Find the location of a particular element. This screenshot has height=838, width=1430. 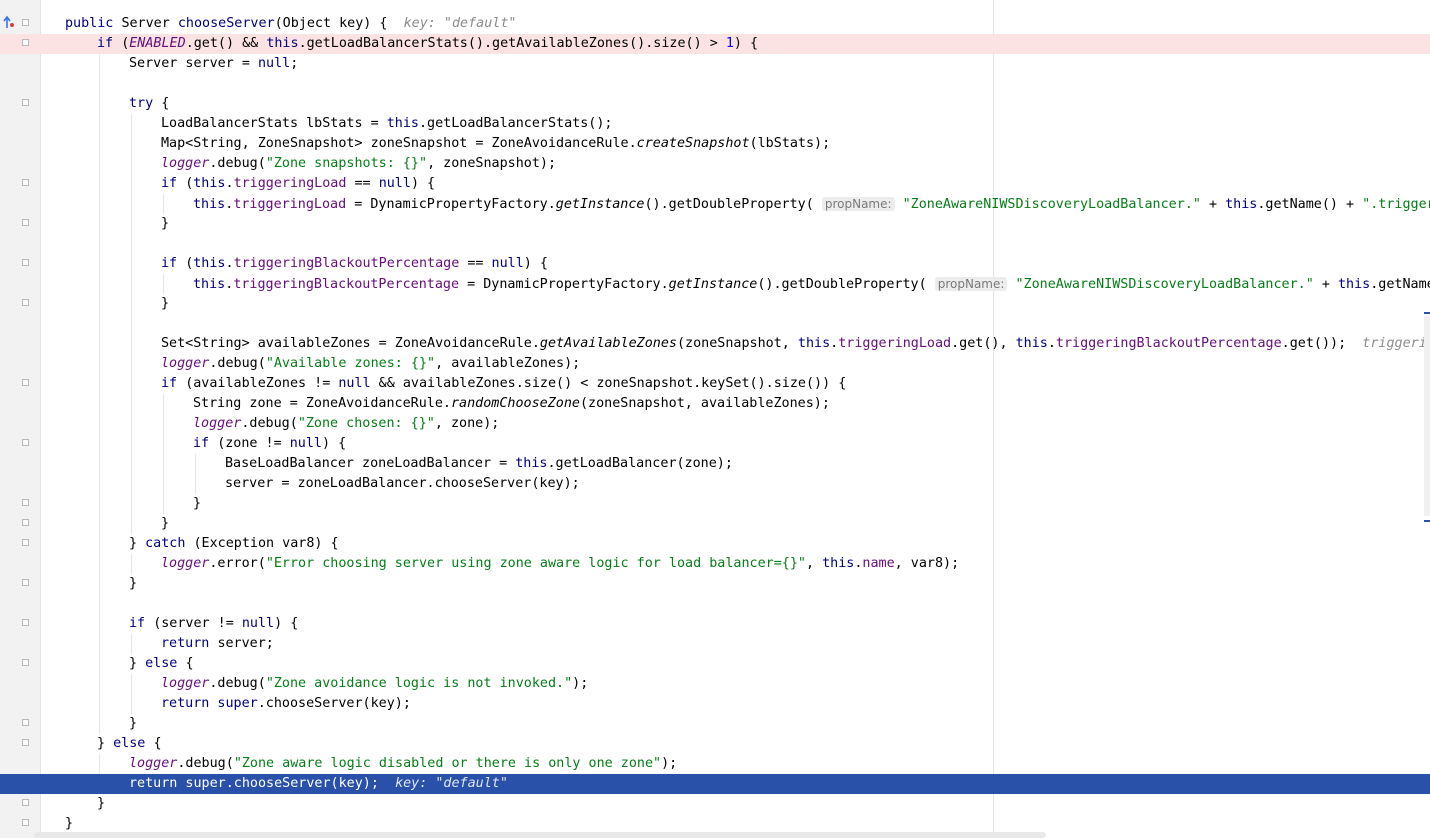

code-line: if (zone != null) { is located at coordinates (715, 444).